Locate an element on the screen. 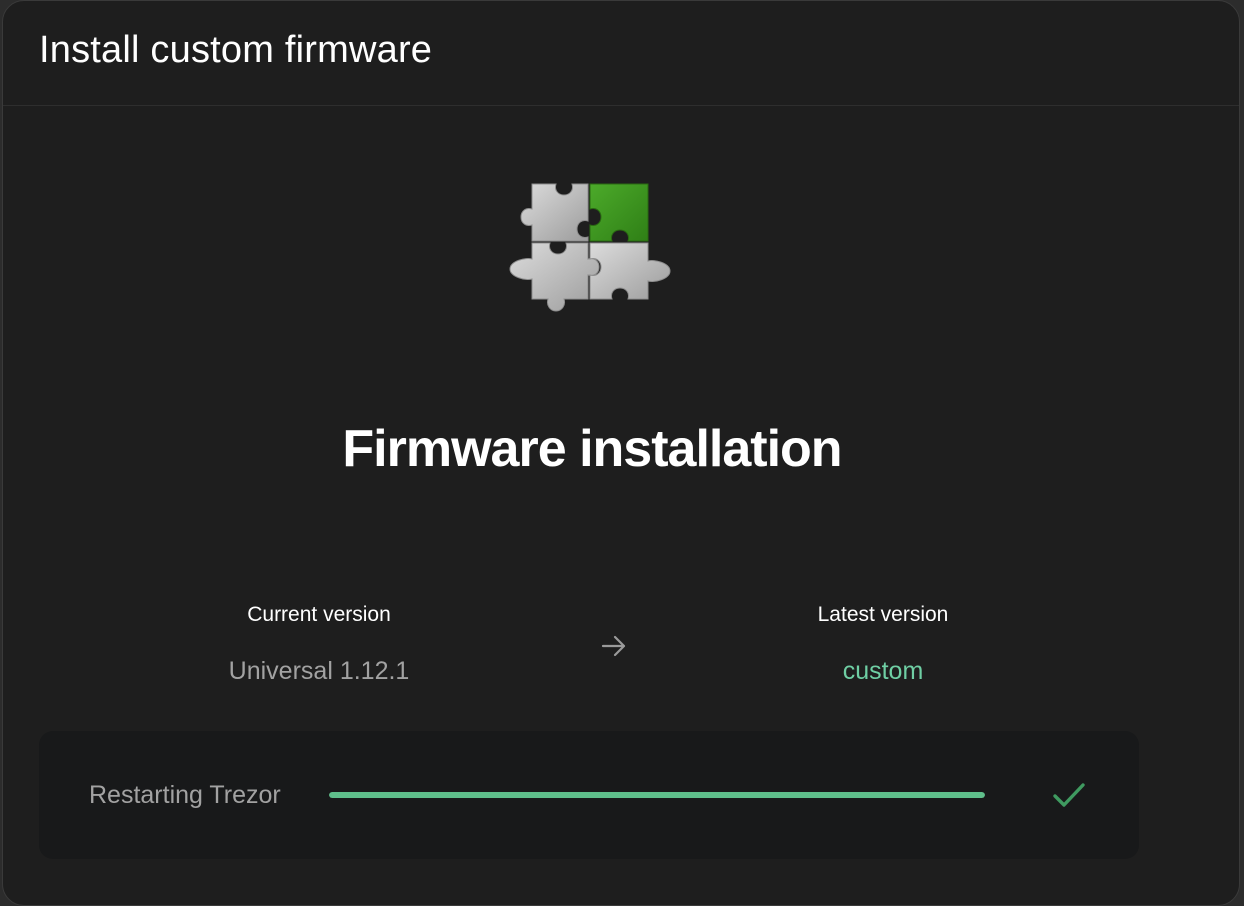 The height and width of the screenshot is (906, 1244). progress-bar-fill is located at coordinates (657, 795).